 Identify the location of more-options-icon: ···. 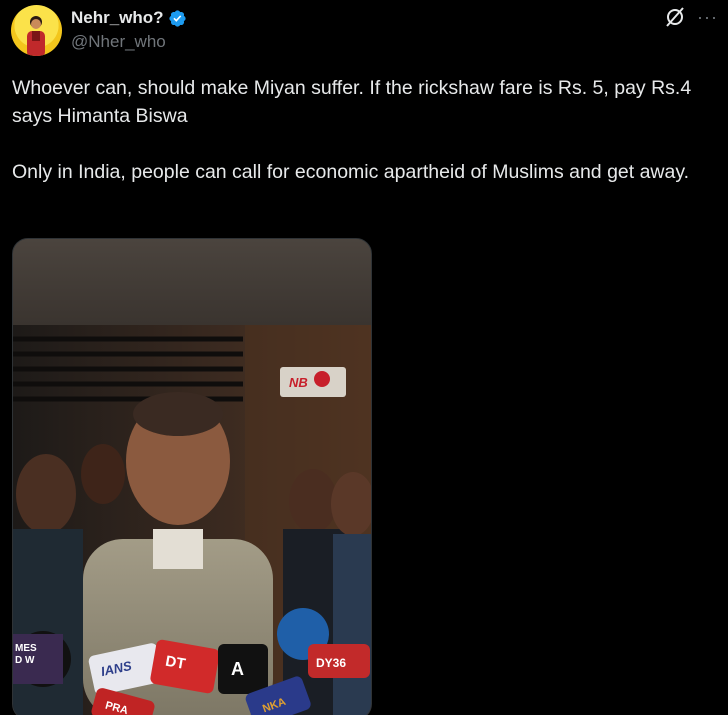
(707, 17).